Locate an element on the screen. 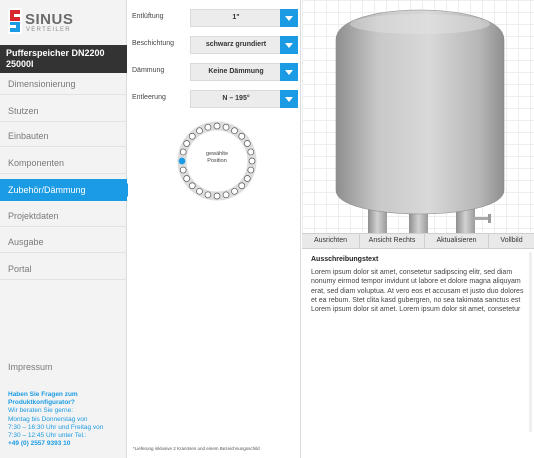  option-value: Keine Dämmung is located at coordinates (236, 71).